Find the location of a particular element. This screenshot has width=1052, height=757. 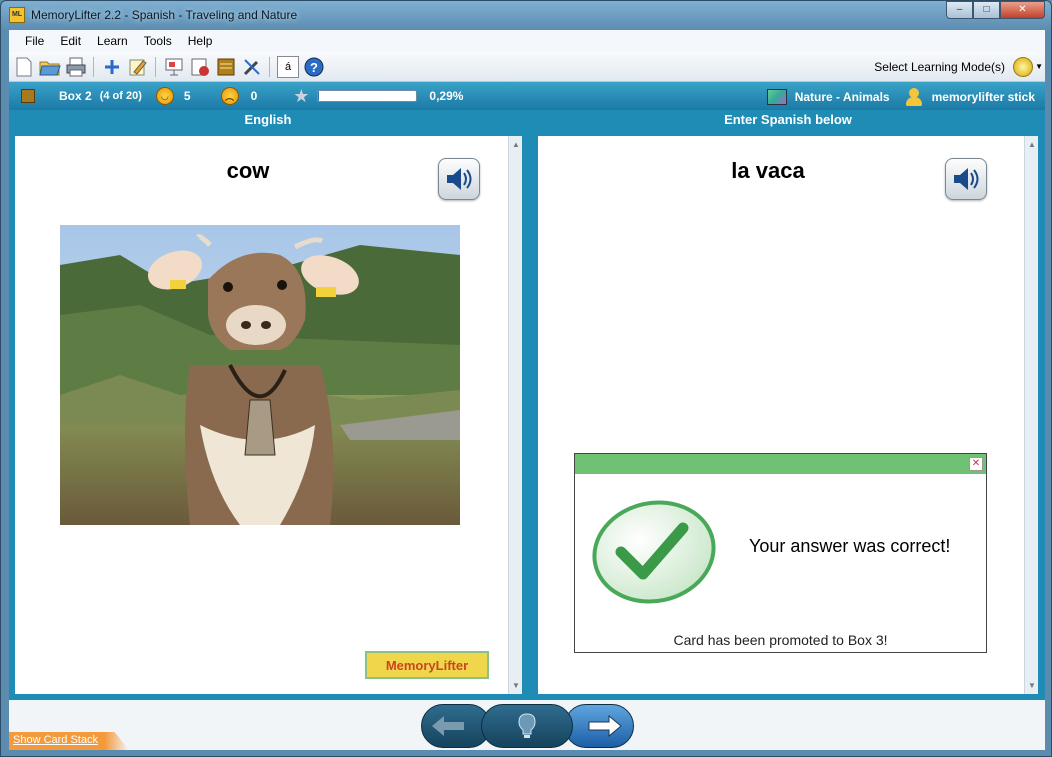

menu-learn: Learn is located at coordinates (112, 41).